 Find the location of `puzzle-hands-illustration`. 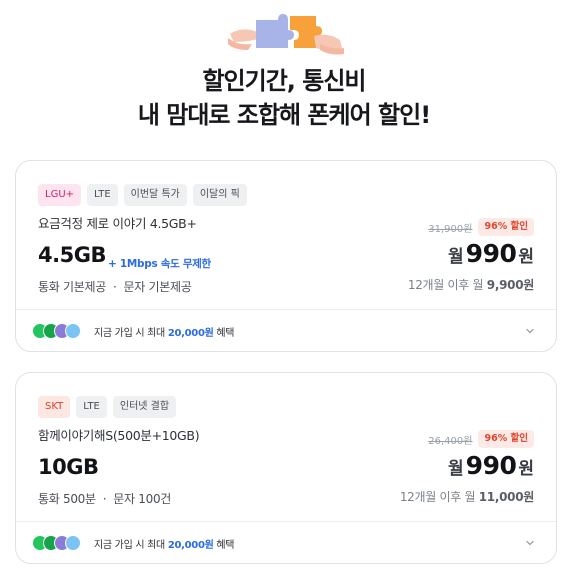

puzzle-hands-illustration is located at coordinates (286, 34).